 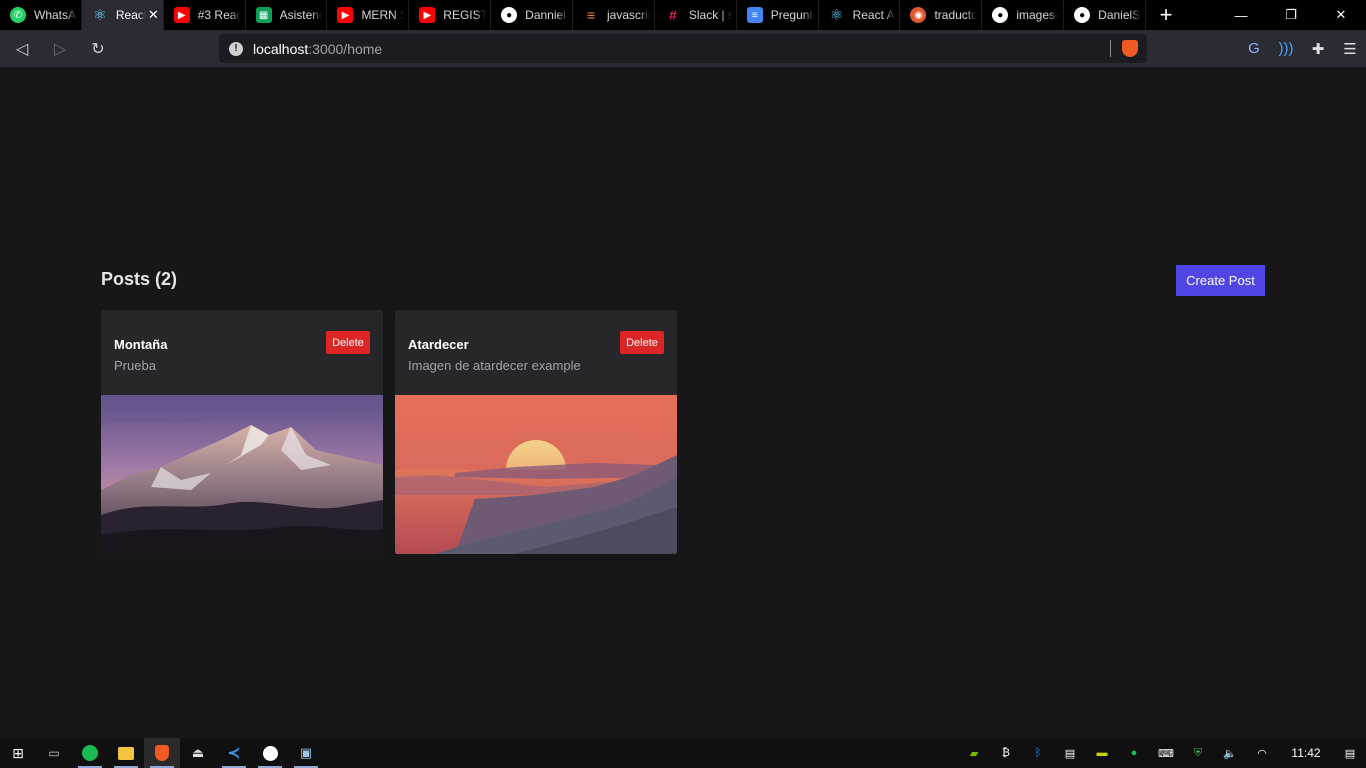 I want to click on terminal-icon: ▭, so click(x=54, y=753).